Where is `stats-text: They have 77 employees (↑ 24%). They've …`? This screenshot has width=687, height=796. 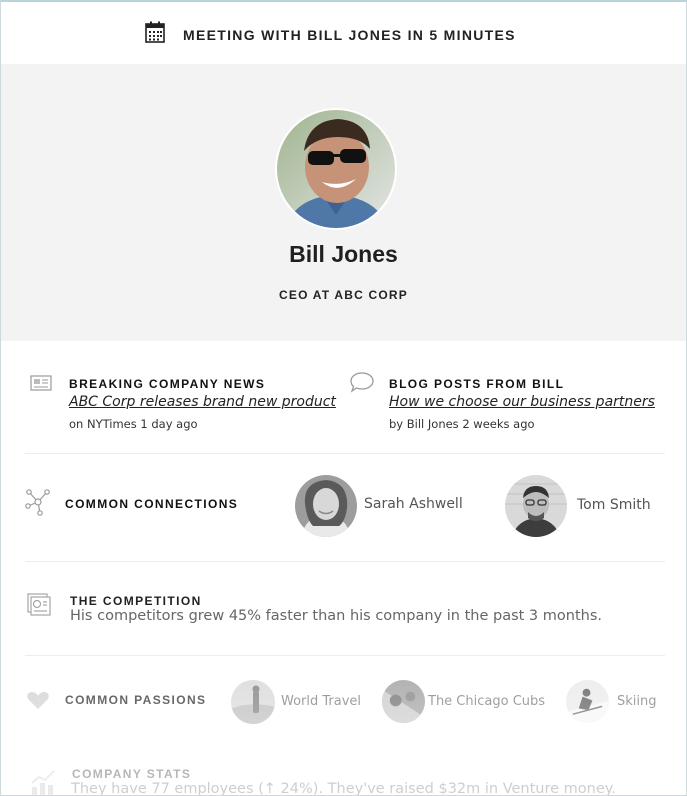
stats-text: They have 77 employees (↑ 24%). They've … is located at coordinates (343, 788).